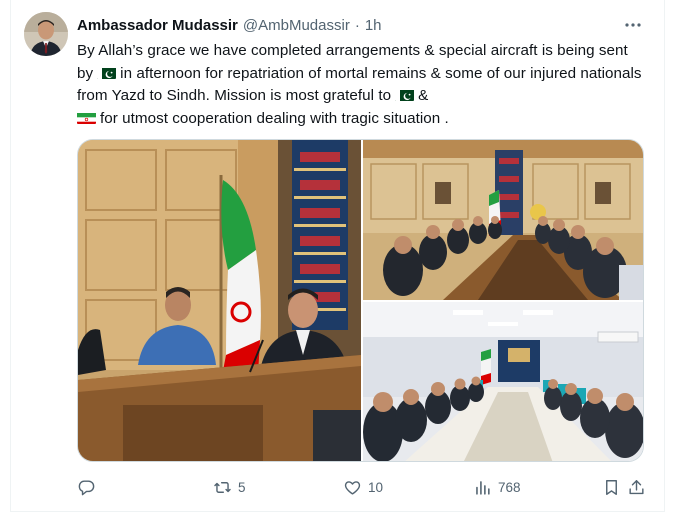 This screenshot has width=677, height=516. I want to click on meeting-photo-white-room-image, so click(503, 381).